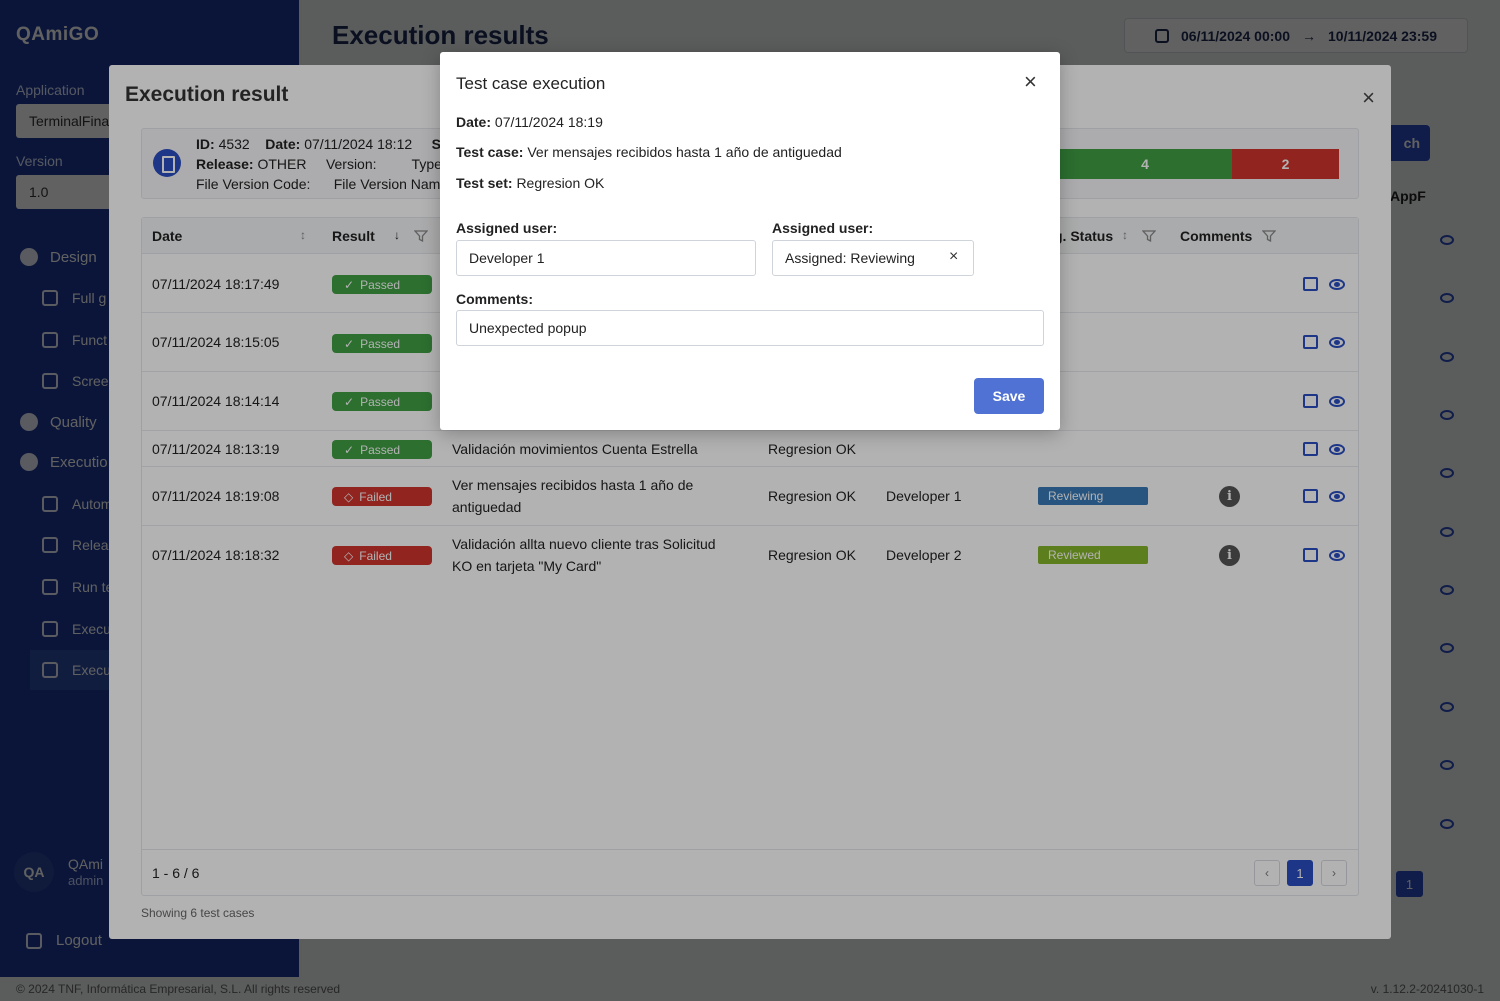 The image size is (1500, 1001). I want to click on save-button: Save, so click(1009, 396).